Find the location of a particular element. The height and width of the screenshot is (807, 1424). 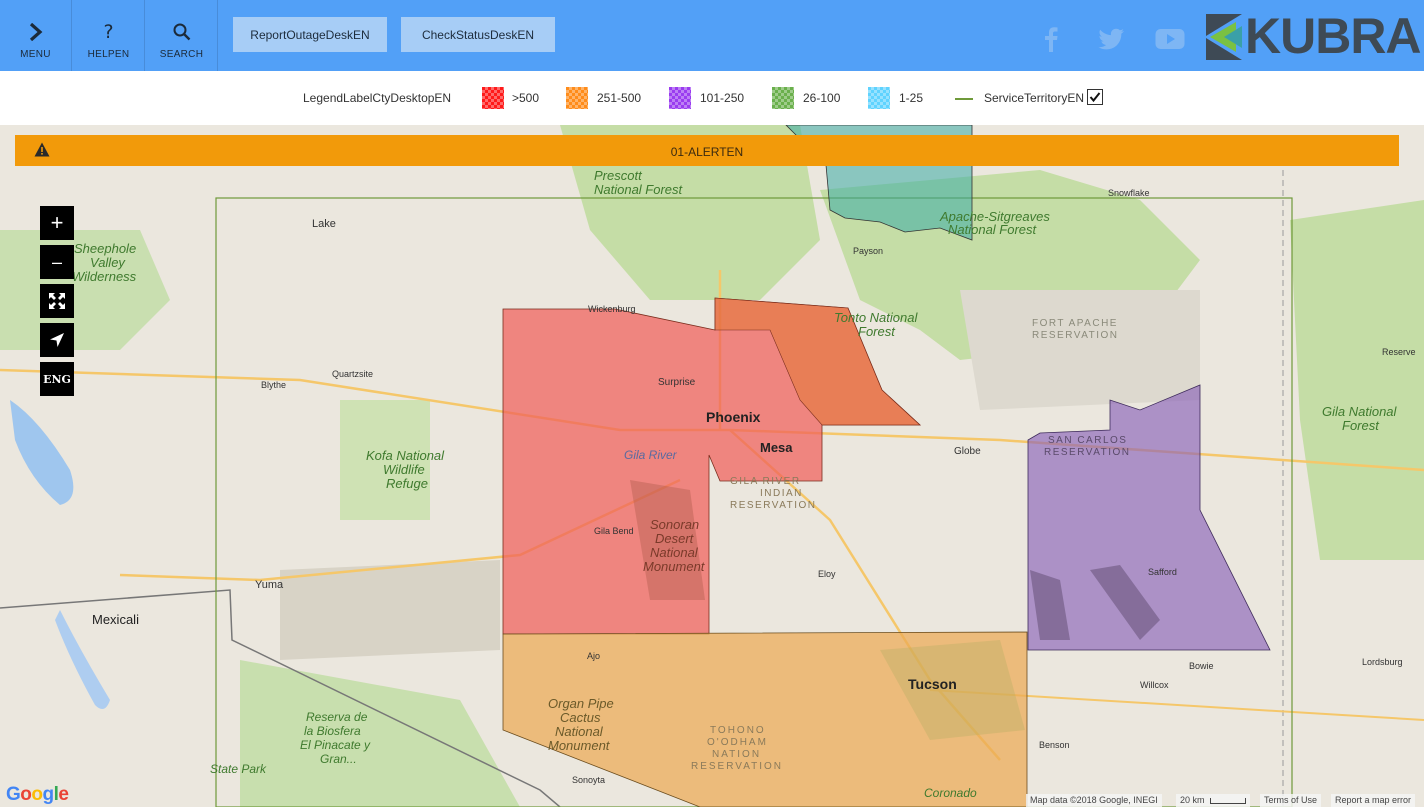

map-label-oodham: O'ODHAM is located at coordinates (737, 742).